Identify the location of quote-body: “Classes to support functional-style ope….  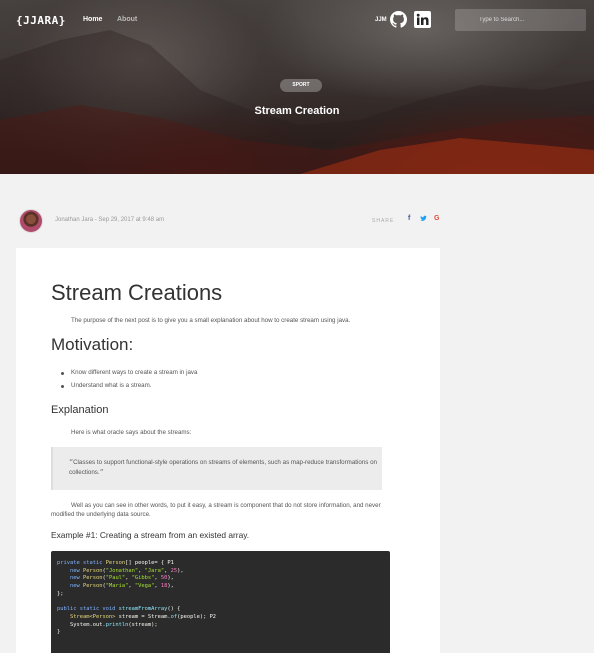
(223, 468).